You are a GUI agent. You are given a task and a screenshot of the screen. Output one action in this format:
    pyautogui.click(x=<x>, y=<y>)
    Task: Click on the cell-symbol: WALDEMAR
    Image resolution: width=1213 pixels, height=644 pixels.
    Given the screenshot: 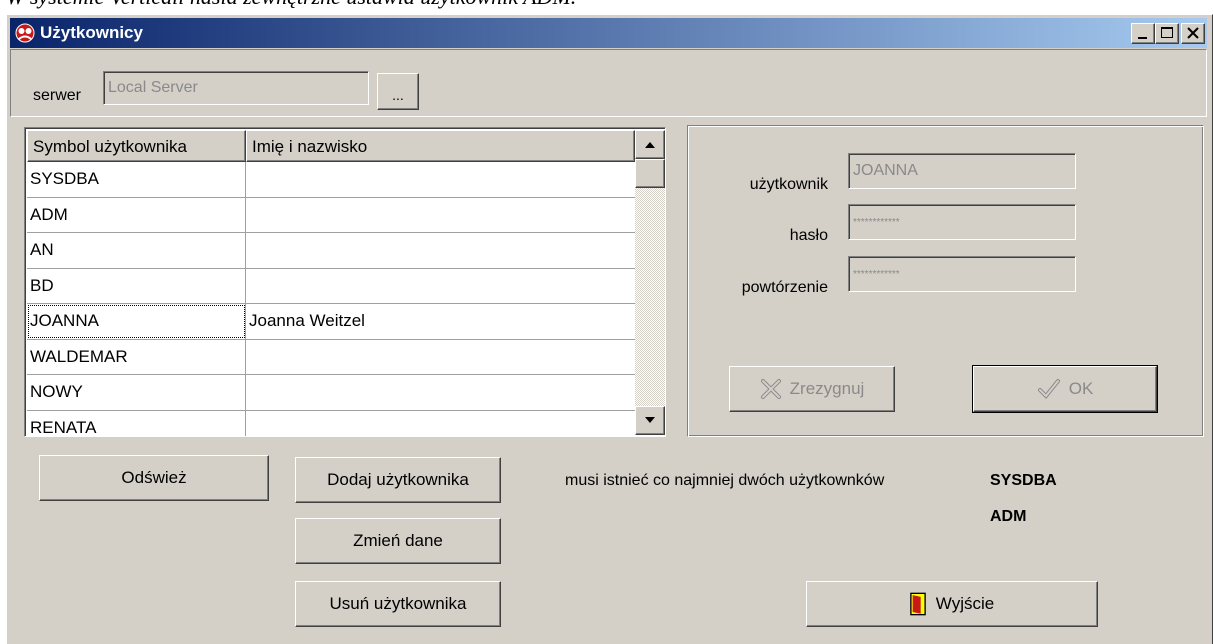 What is the action you would take?
    pyautogui.click(x=136, y=356)
    